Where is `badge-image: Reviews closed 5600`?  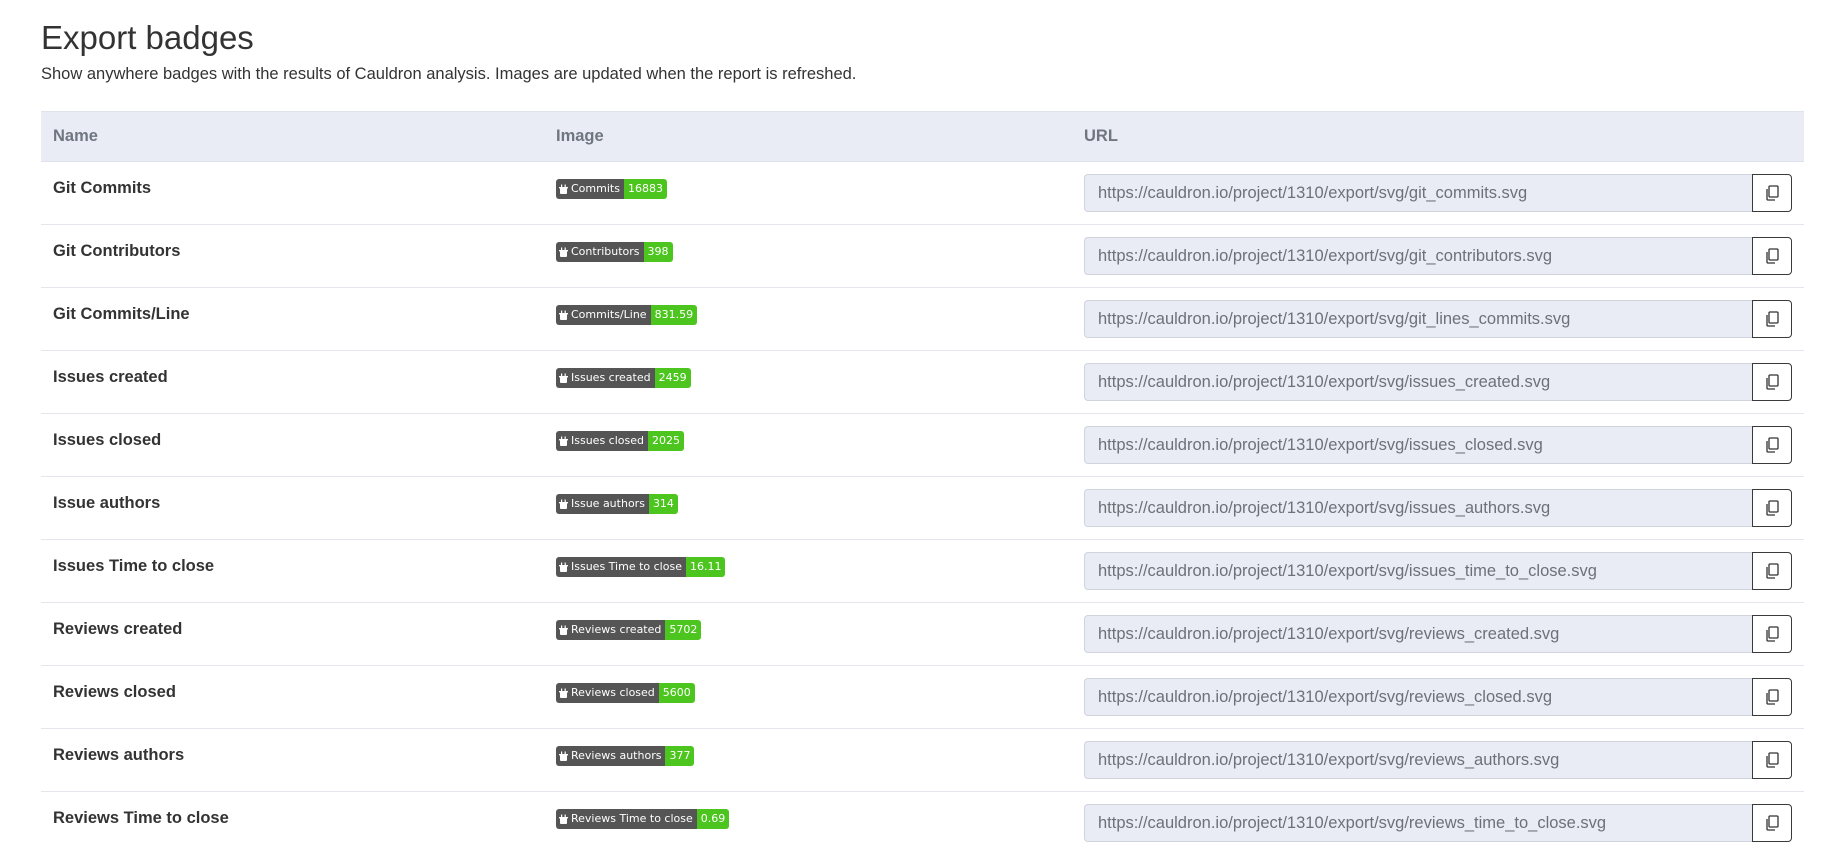 badge-image: Reviews closed 5600 is located at coordinates (625, 693).